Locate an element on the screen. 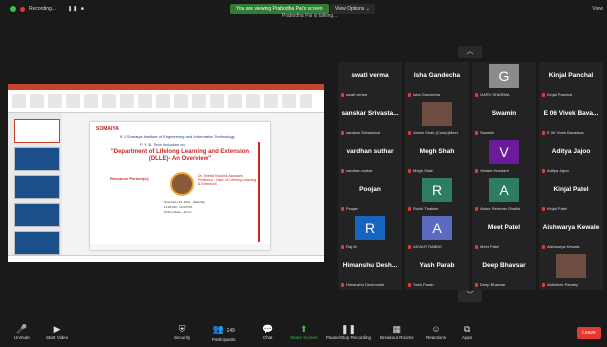 This screenshot has height=347, width=607. participant-caption: Yash Parab is located at coordinates (421, 284).